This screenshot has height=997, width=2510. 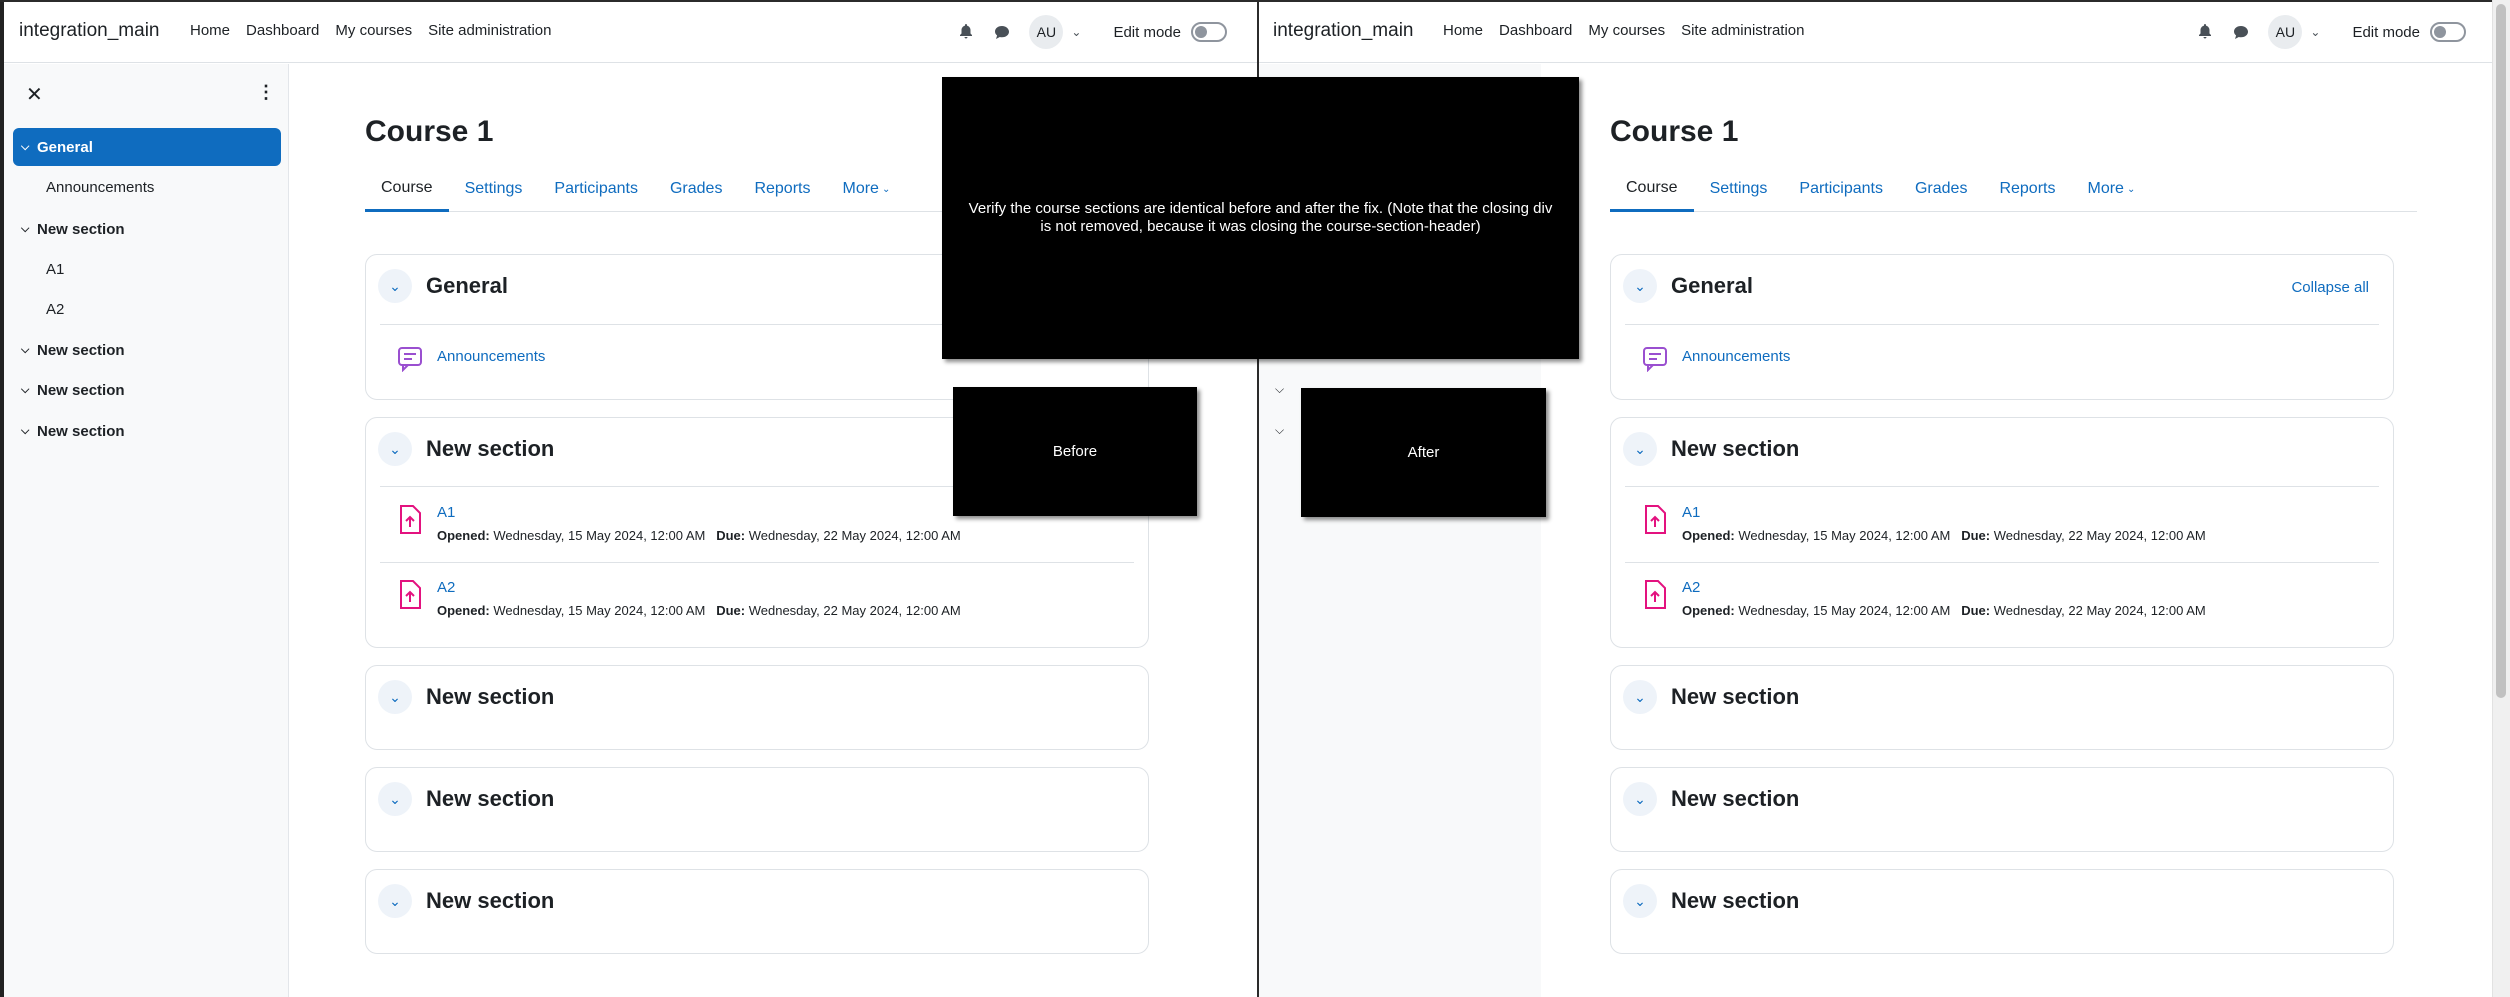 What do you see at coordinates (55, 269) in the screenshot?
I see `course-index-activity-a1: A1` at bounding box center [55, 269].